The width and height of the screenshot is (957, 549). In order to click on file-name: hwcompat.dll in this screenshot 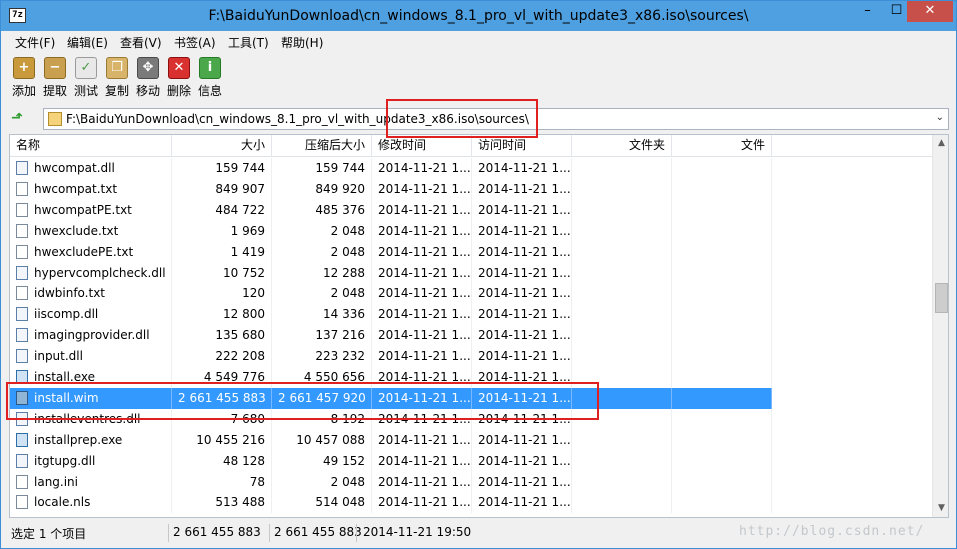, I will do `click(74, 168)`.